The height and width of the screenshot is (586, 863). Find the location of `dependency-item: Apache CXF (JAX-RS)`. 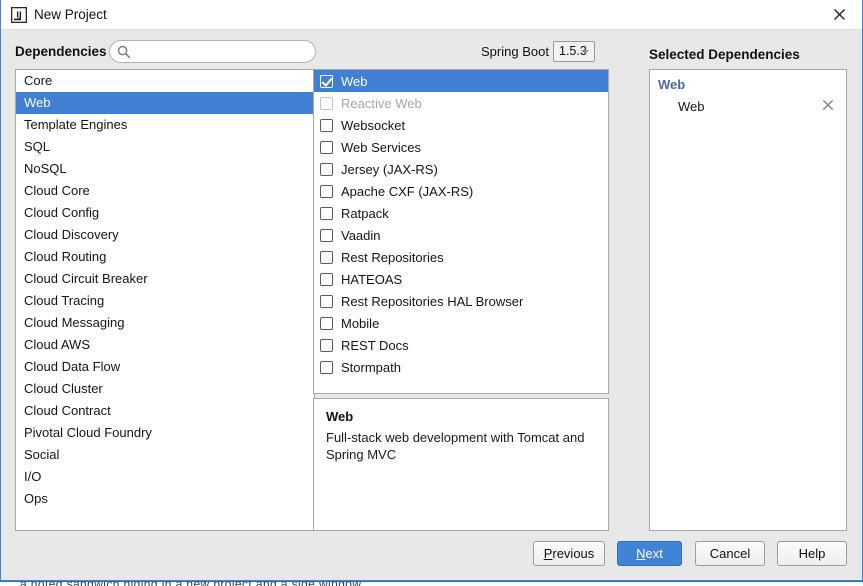

dependency-item: Apache CXF (JAX-RS) is located at coordinates (461, 191).